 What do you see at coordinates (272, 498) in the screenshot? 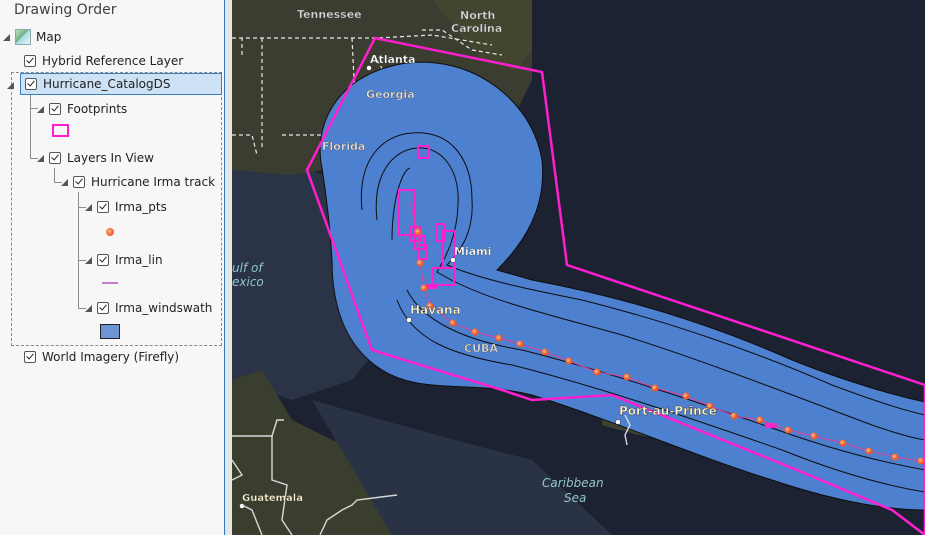
I see `label-guatemala: Guatemala` at bounding box center [272, 498].